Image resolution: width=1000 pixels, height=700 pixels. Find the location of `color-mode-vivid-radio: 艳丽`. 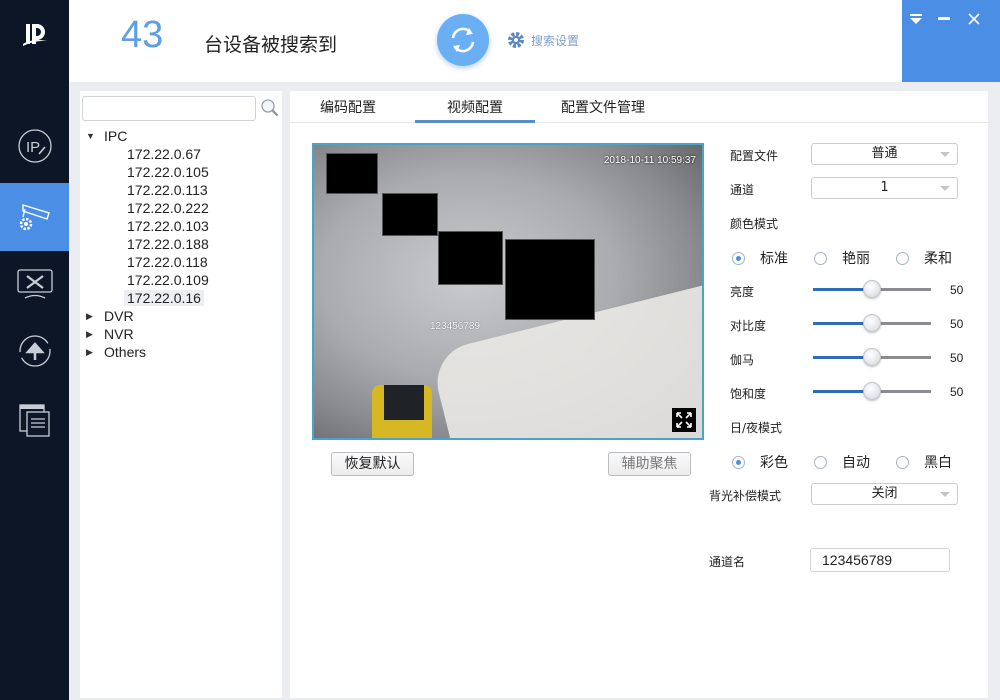

color-mode-vivid-radio: 艳丽 is located at coordinates (842, 258).